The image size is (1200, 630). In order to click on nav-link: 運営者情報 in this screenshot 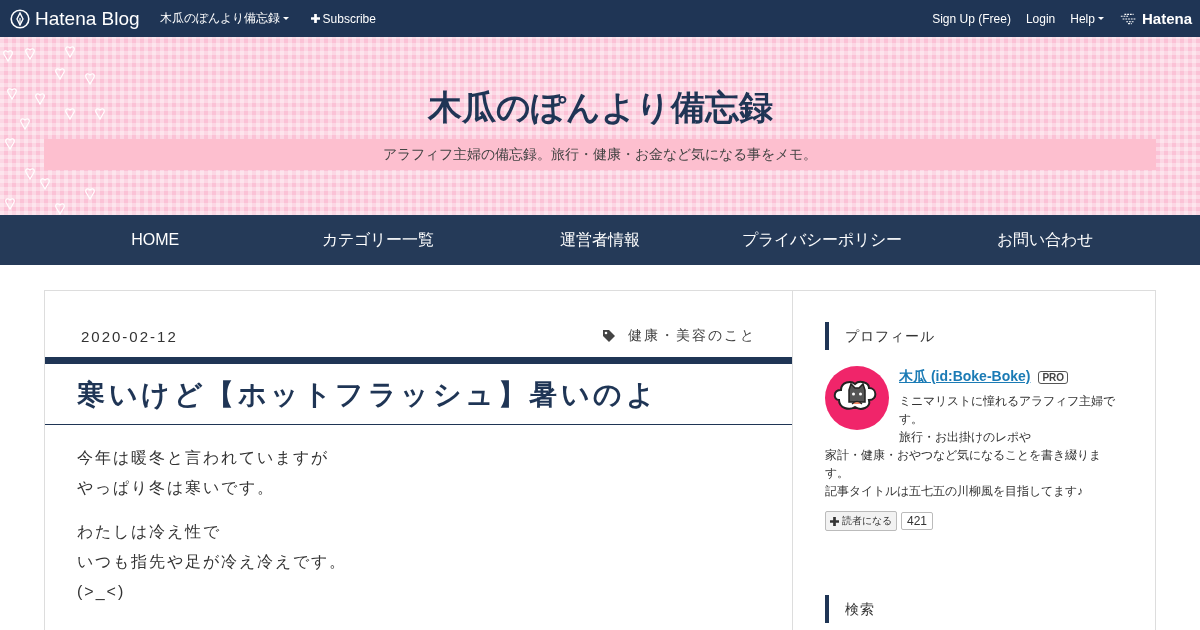, I will do `click(600, 240)`.